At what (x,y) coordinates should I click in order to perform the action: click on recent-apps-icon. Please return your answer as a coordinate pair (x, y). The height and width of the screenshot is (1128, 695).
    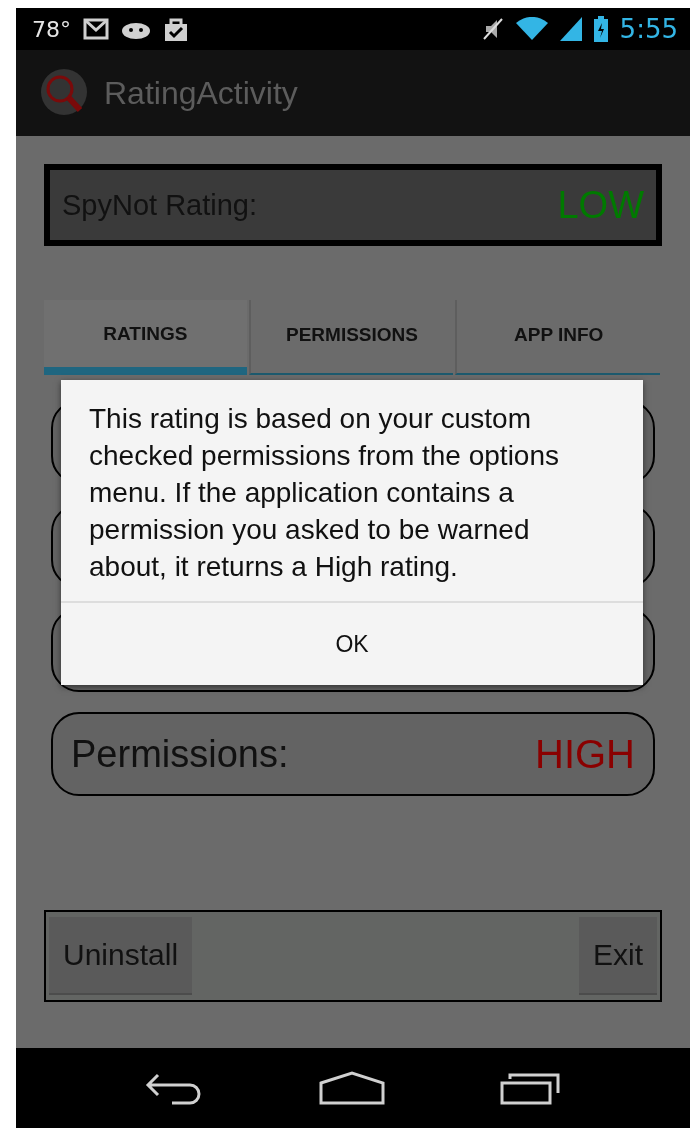
    Looking at the image, I should click on (531, 1088).